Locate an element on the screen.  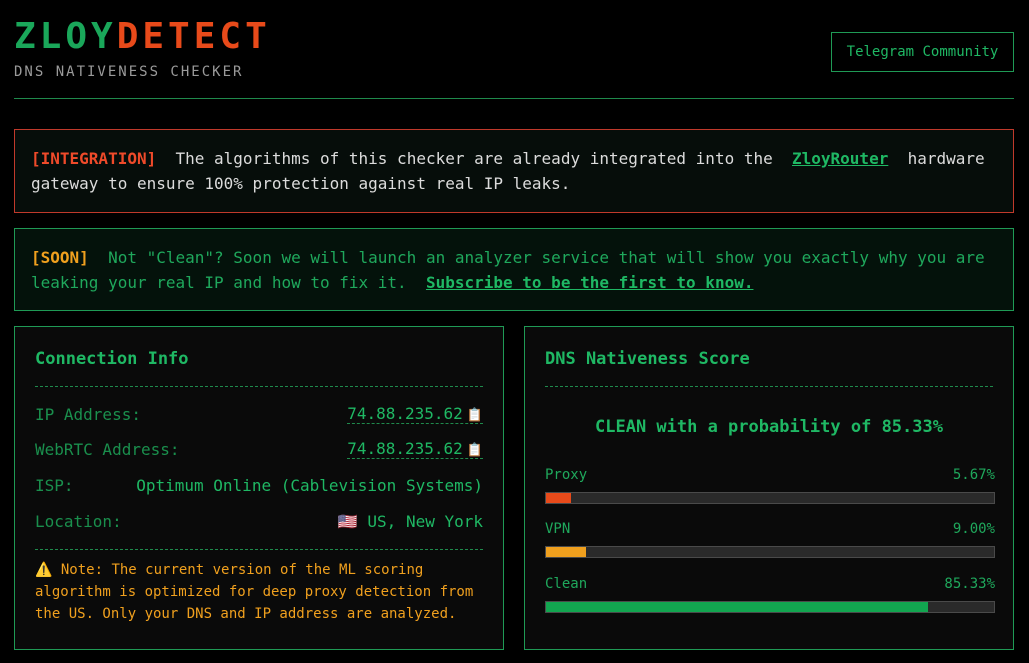
ip-value: 74.88.235.62 📋 is located at coordinates (415, 414).